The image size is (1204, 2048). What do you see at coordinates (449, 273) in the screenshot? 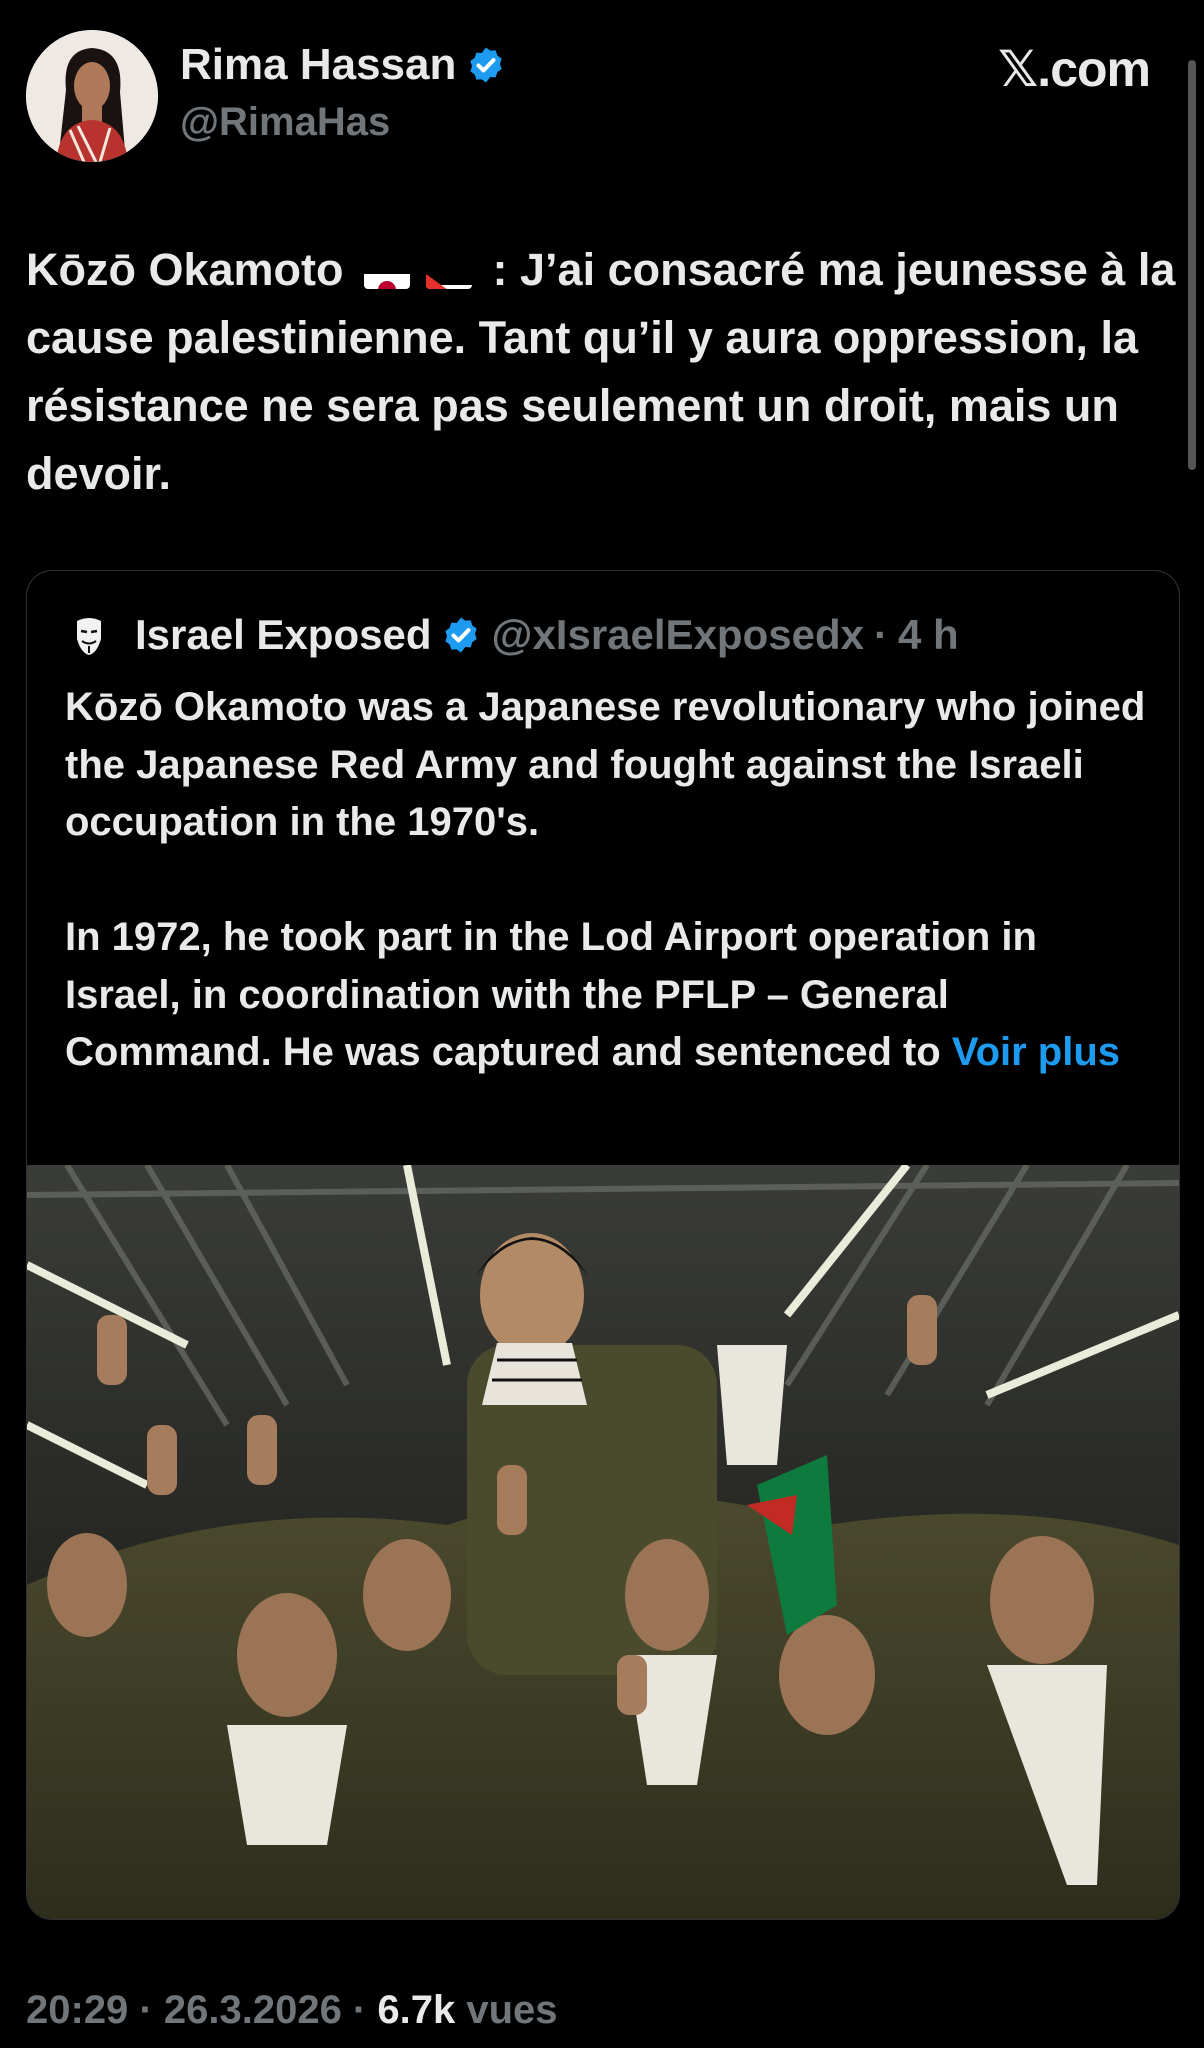
I see `palestine-flag-icon` at bounding box center [449, 273].